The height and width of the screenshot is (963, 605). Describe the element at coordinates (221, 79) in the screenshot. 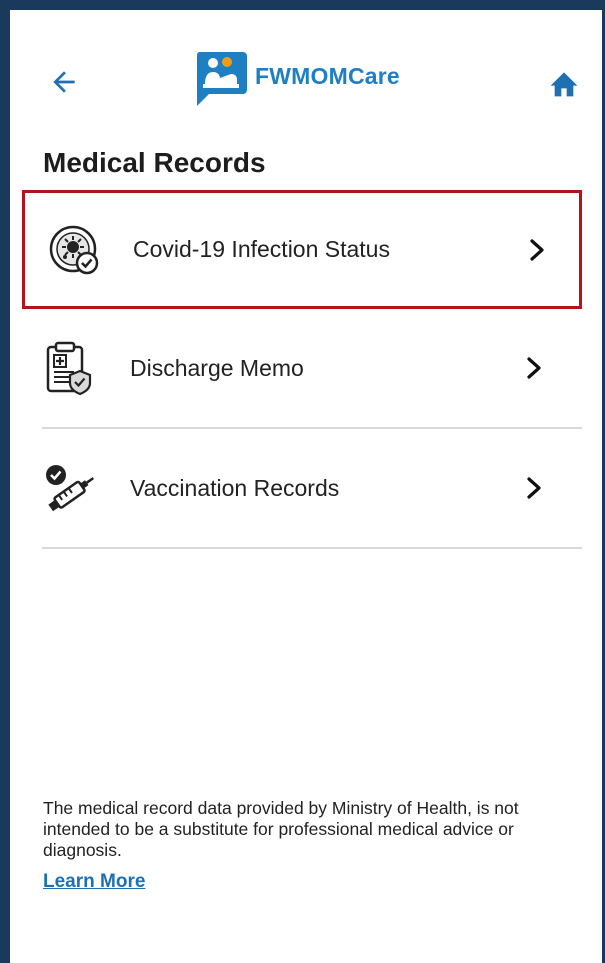

I see `fwmomcare-logo-icon` at that location.